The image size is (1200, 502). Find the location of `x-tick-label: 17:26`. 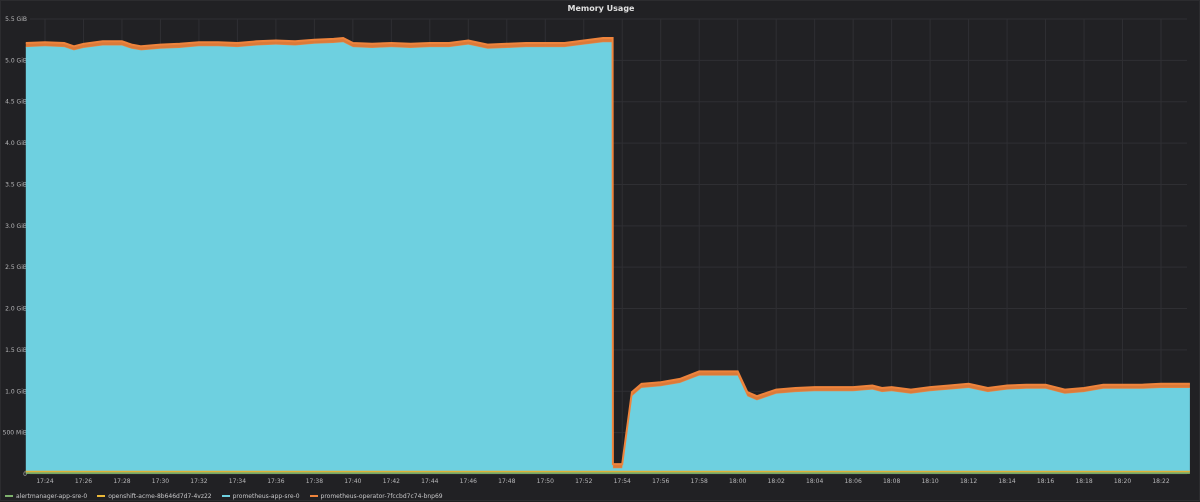

x-tick-label: 17:26 is located at coordinates (83, 481).